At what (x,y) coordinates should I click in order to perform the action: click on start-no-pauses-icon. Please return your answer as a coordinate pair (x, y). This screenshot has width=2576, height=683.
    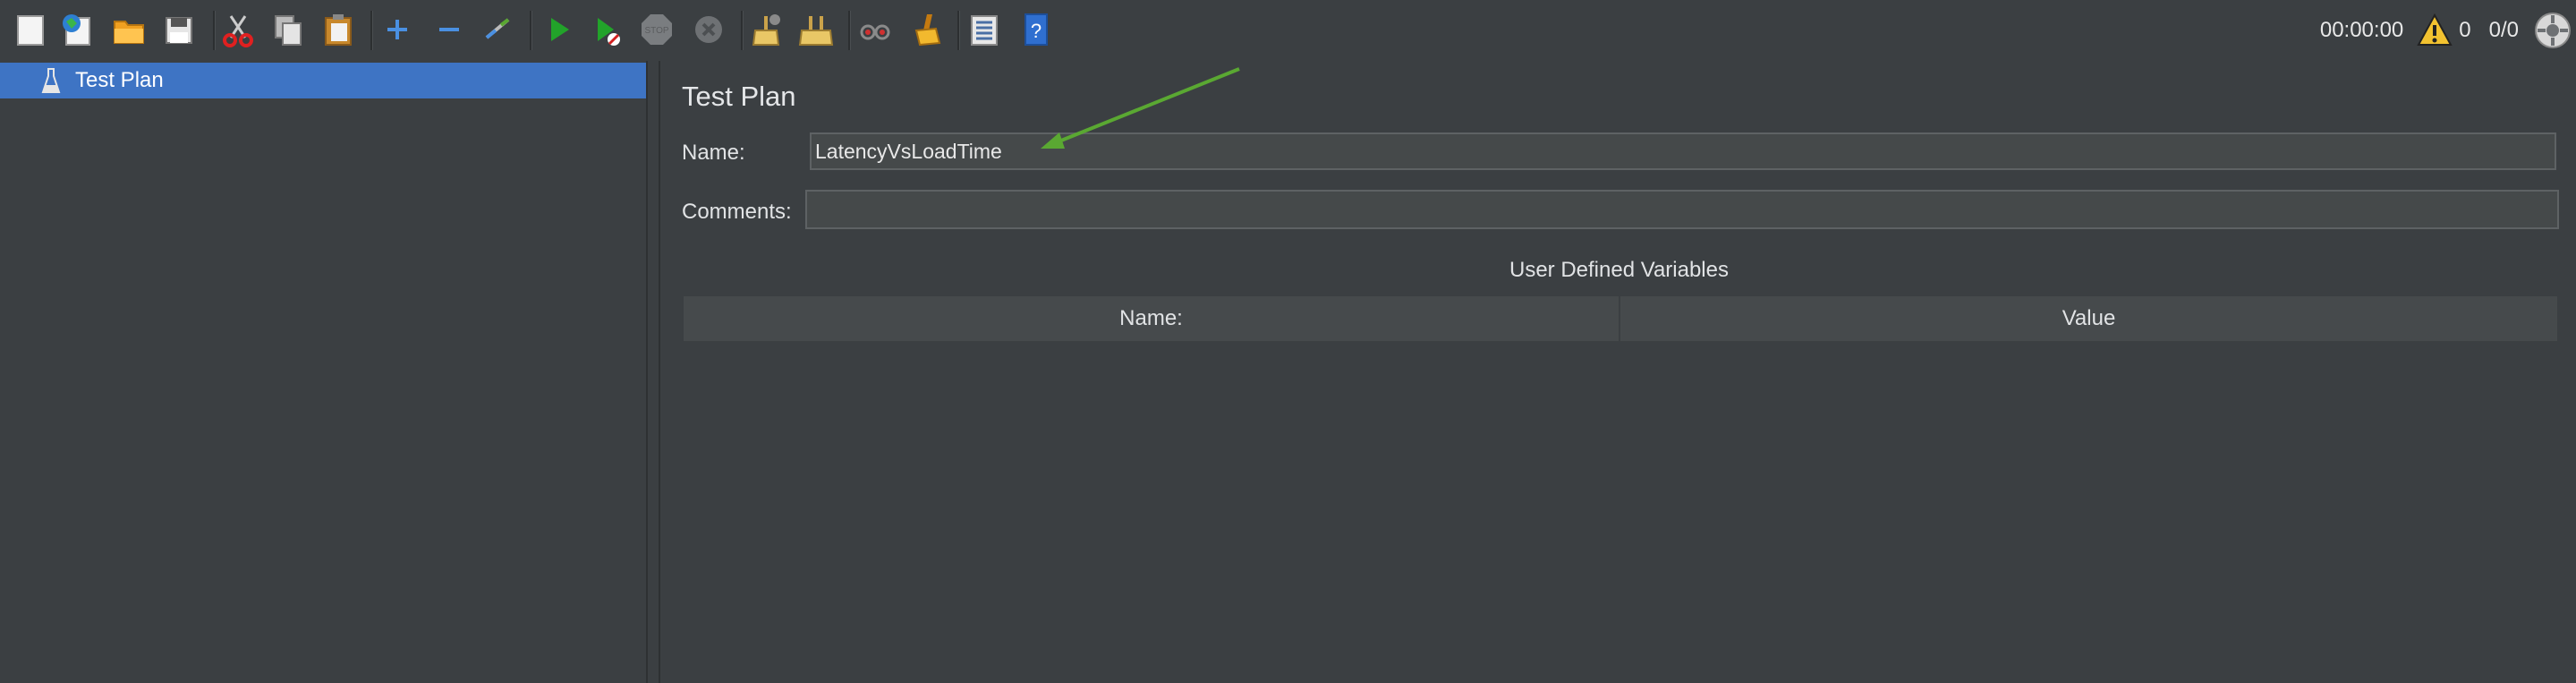
    Looking at the image, I should click on (607, 29).